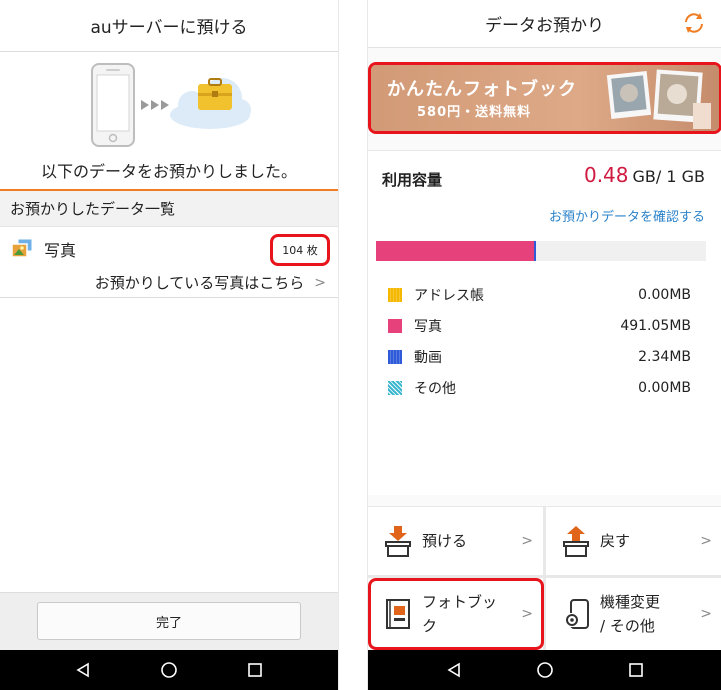 Image resolution: width=721 pixels, height=690 pixels. Describe the element at coordinates (155, 105) in the screenshot. I see `arrows-icon` at that location.